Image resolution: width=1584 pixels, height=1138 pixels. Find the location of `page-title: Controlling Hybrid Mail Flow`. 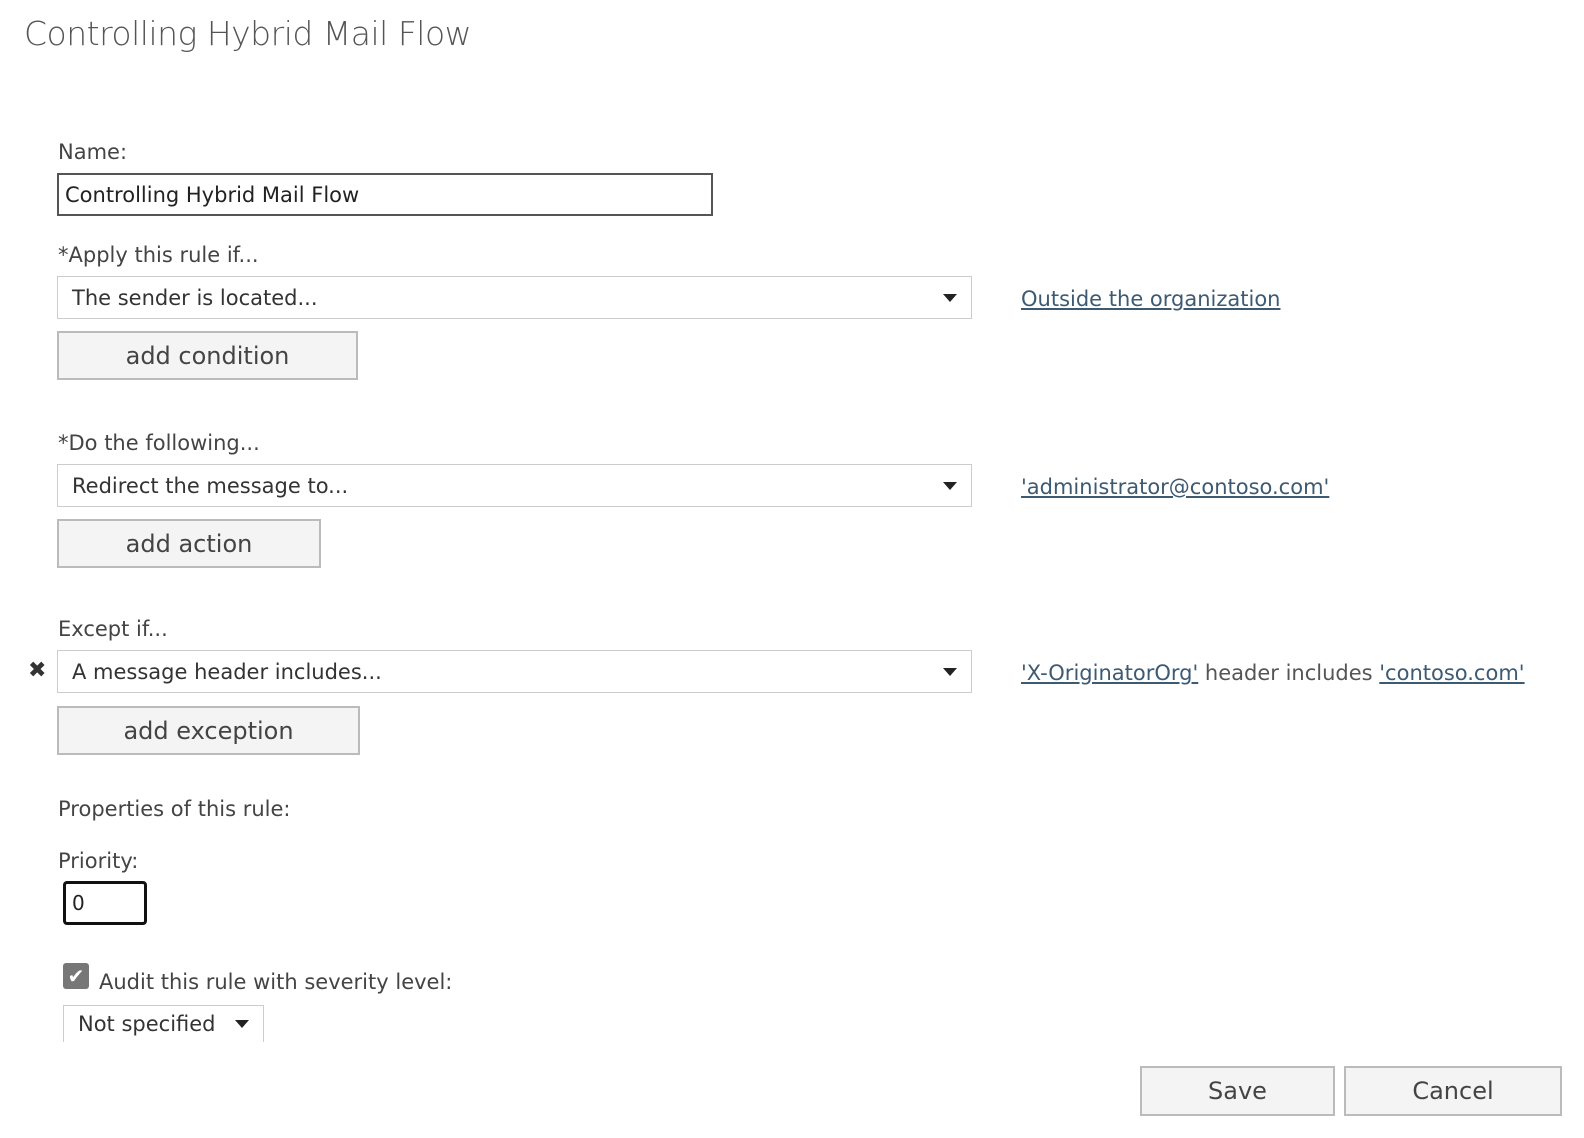

page-title: Controlling Hybrid Mail Flow is located at coordinates (248, 33).